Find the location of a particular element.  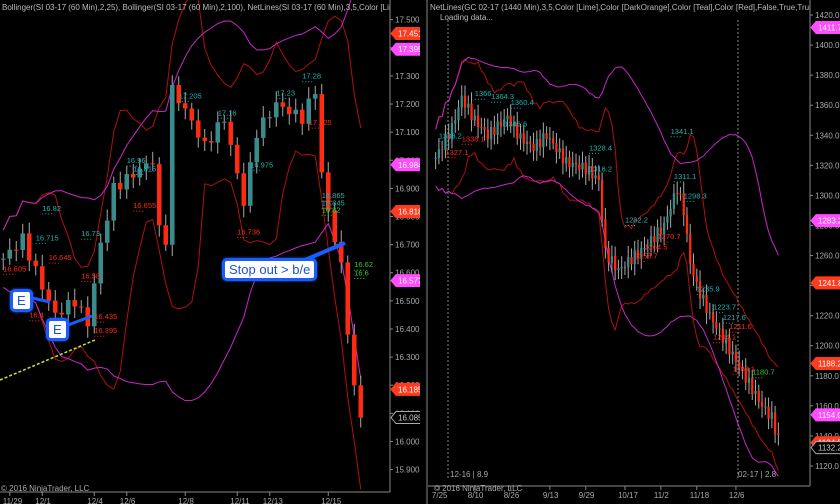

price-tick-label: 1320.0 is located at coordinates (827, 165).